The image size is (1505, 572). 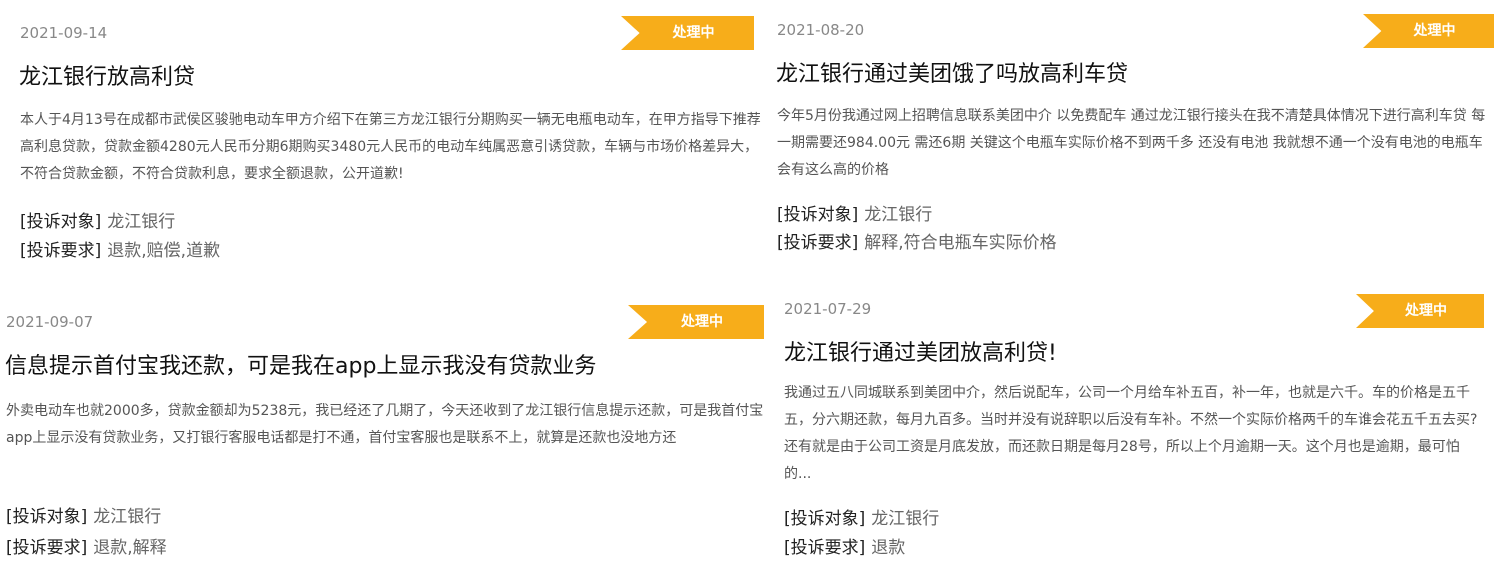 I want to click on complaint-request-value: 退款, so click(x=888, y=548).